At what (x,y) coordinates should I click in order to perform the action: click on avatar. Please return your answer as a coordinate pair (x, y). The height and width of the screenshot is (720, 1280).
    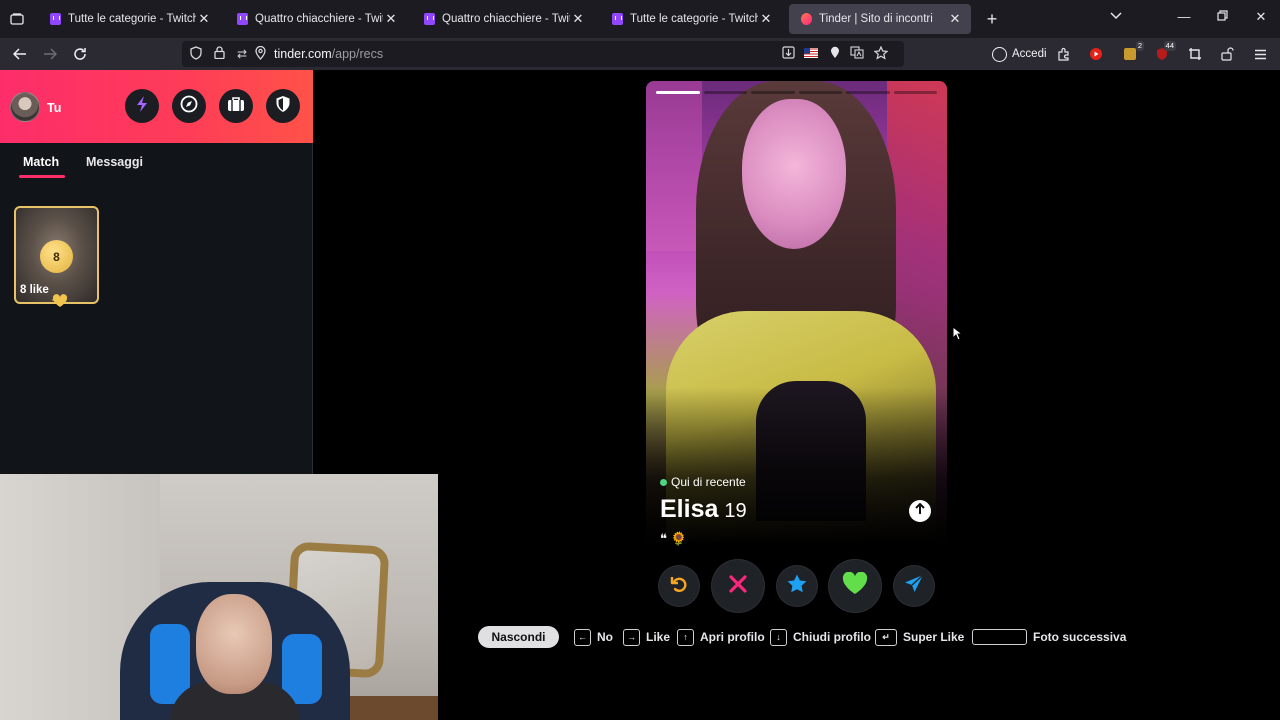
    Looking at the image, I should click on (25, 107).